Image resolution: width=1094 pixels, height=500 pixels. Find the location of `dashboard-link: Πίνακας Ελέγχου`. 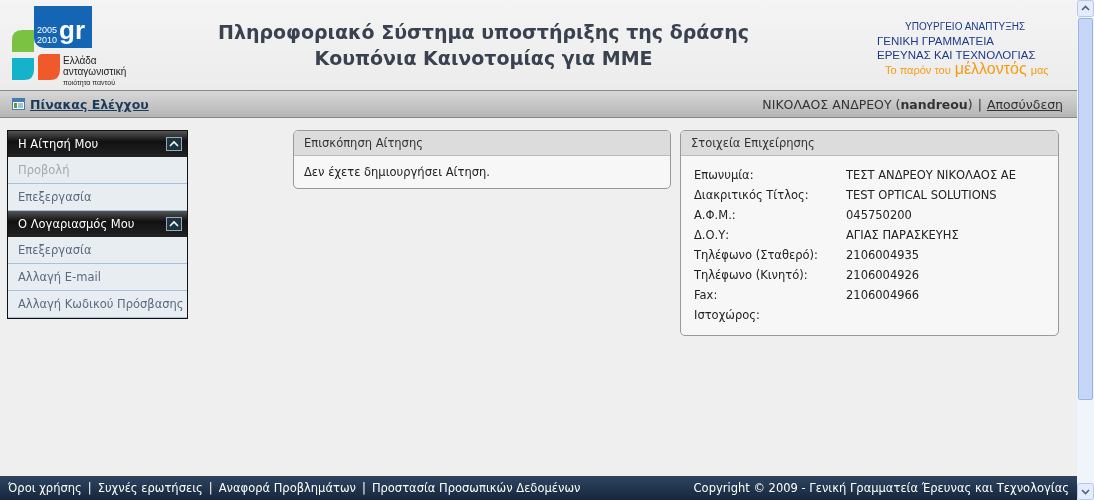

dashboard-link: Πίνακας Ελέγχου is located at coordinates (89, 104).